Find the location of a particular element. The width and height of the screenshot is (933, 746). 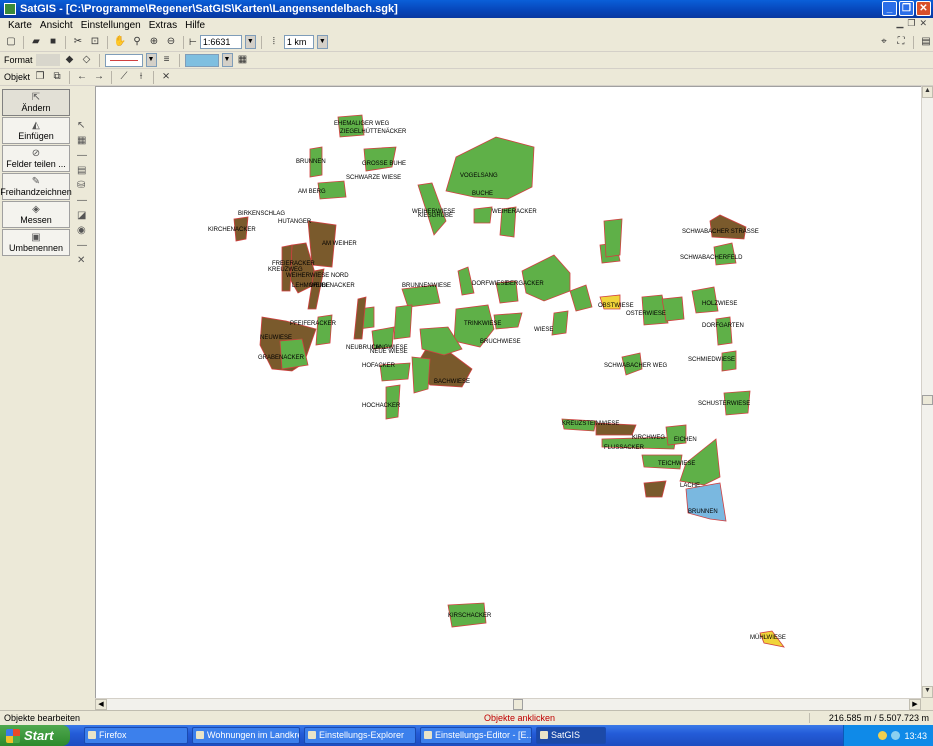

edit-node-icon: ◪ is located at coordinates (84, 215).